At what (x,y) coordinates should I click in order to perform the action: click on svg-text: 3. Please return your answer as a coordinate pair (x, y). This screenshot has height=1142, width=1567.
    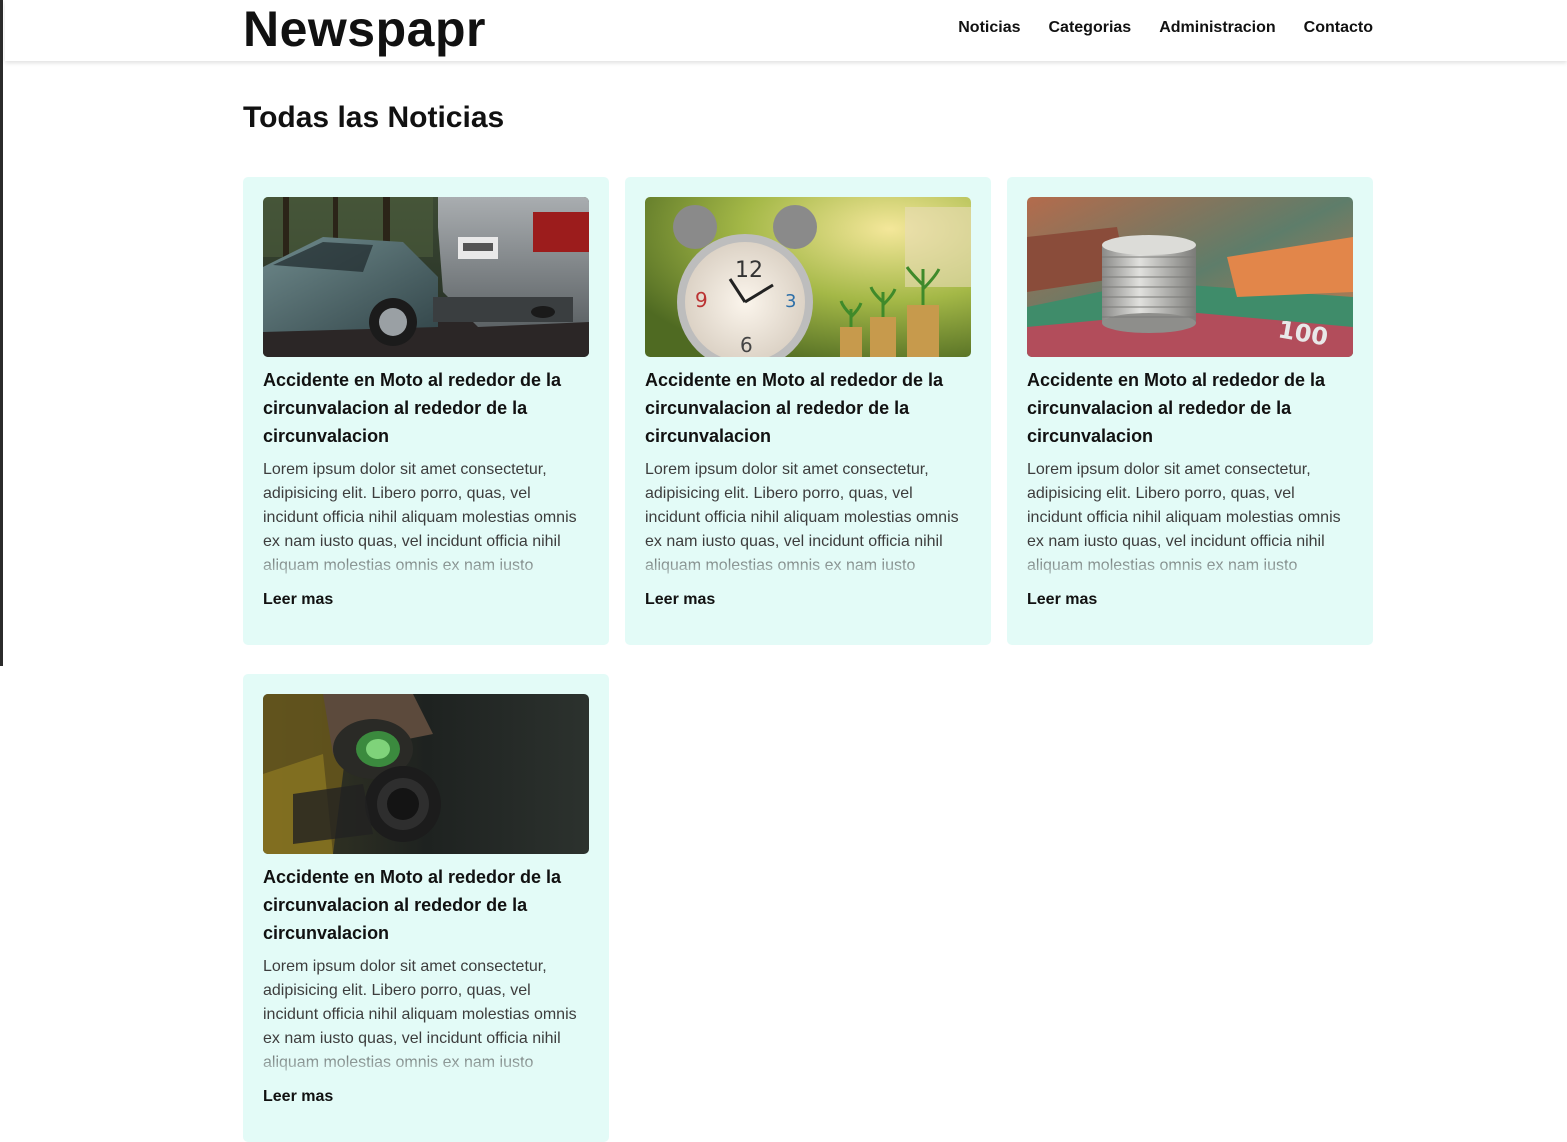
    Looking at the image, I should click on (790, 301).